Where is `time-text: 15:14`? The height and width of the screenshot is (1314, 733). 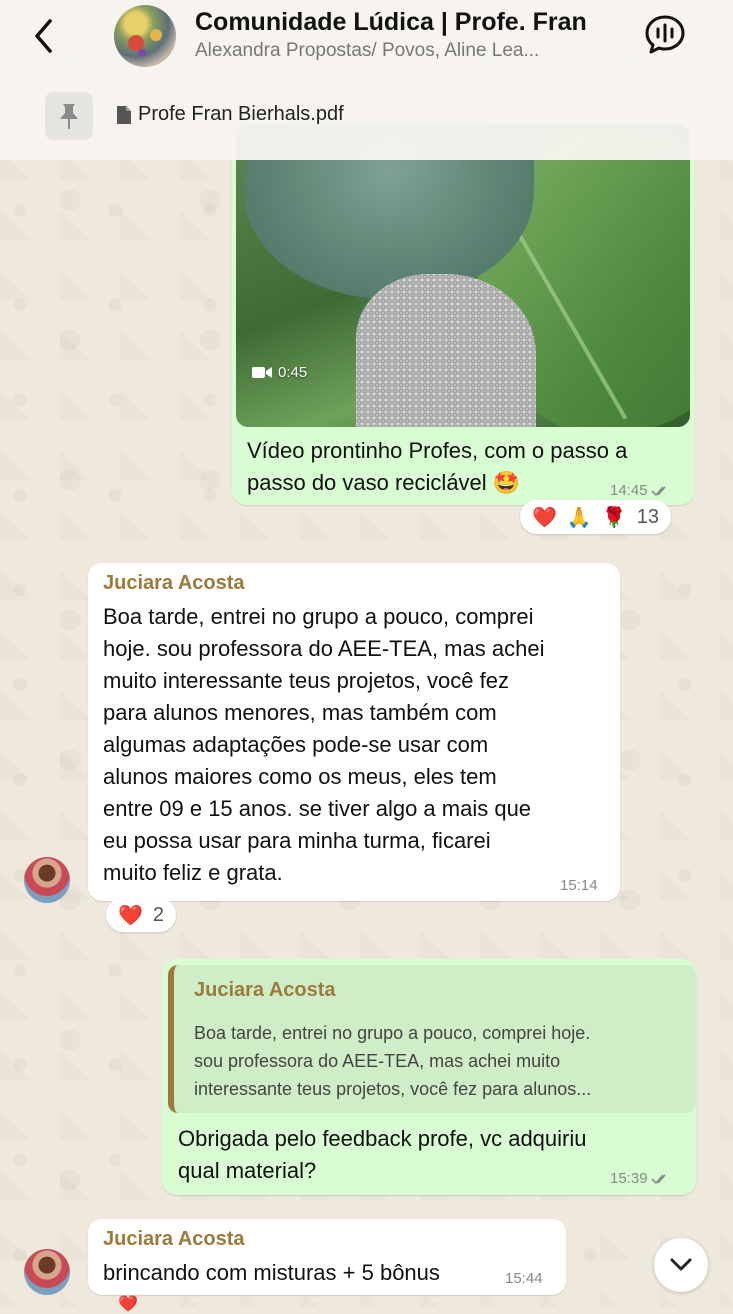
time-text: 15:14 is located at coordinates (579, 885).